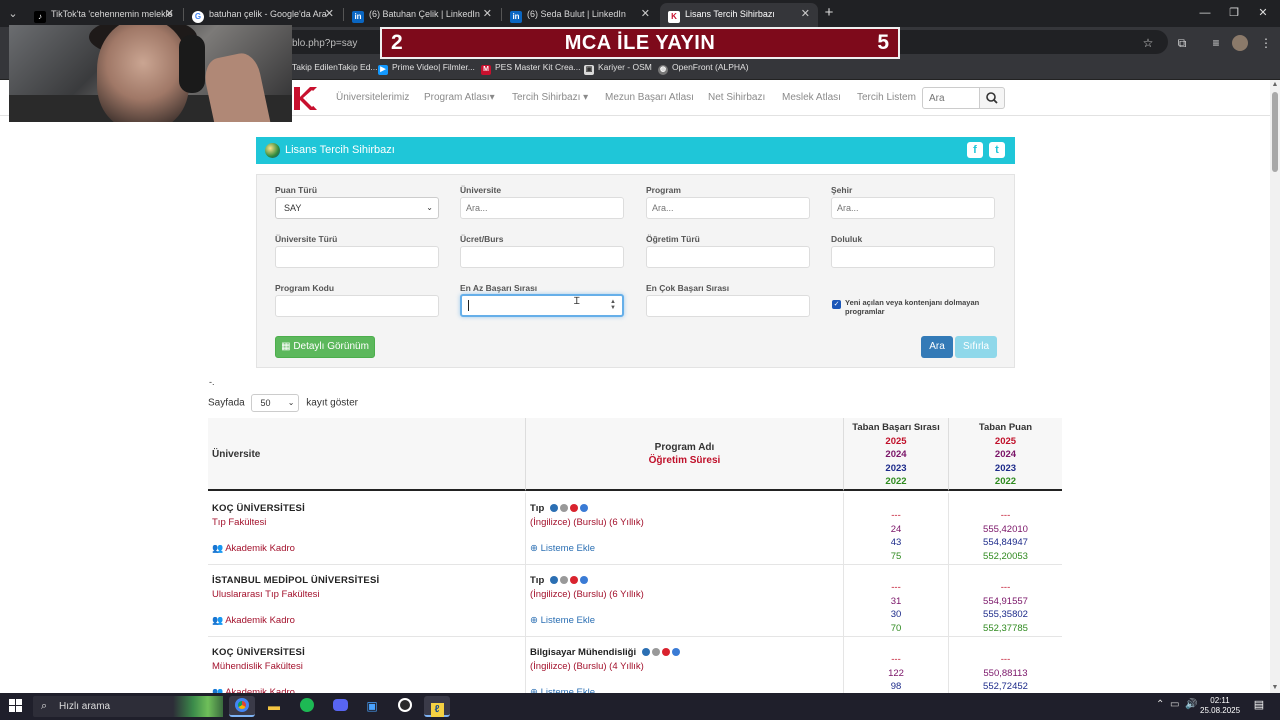  I want to click on nav-mezun-basari-atlasi: Mezun Başarı Atlası, so click(649, 97).